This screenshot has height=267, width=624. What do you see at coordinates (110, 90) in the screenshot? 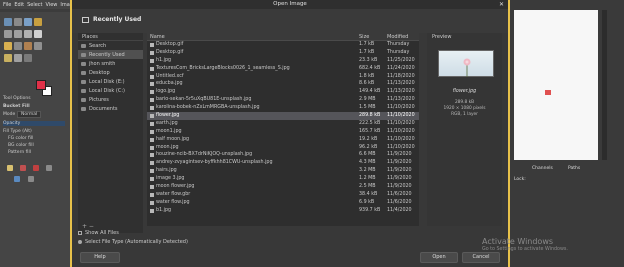
I see `place-item: Local Disk (C:)` at bounding box center [110, 90].